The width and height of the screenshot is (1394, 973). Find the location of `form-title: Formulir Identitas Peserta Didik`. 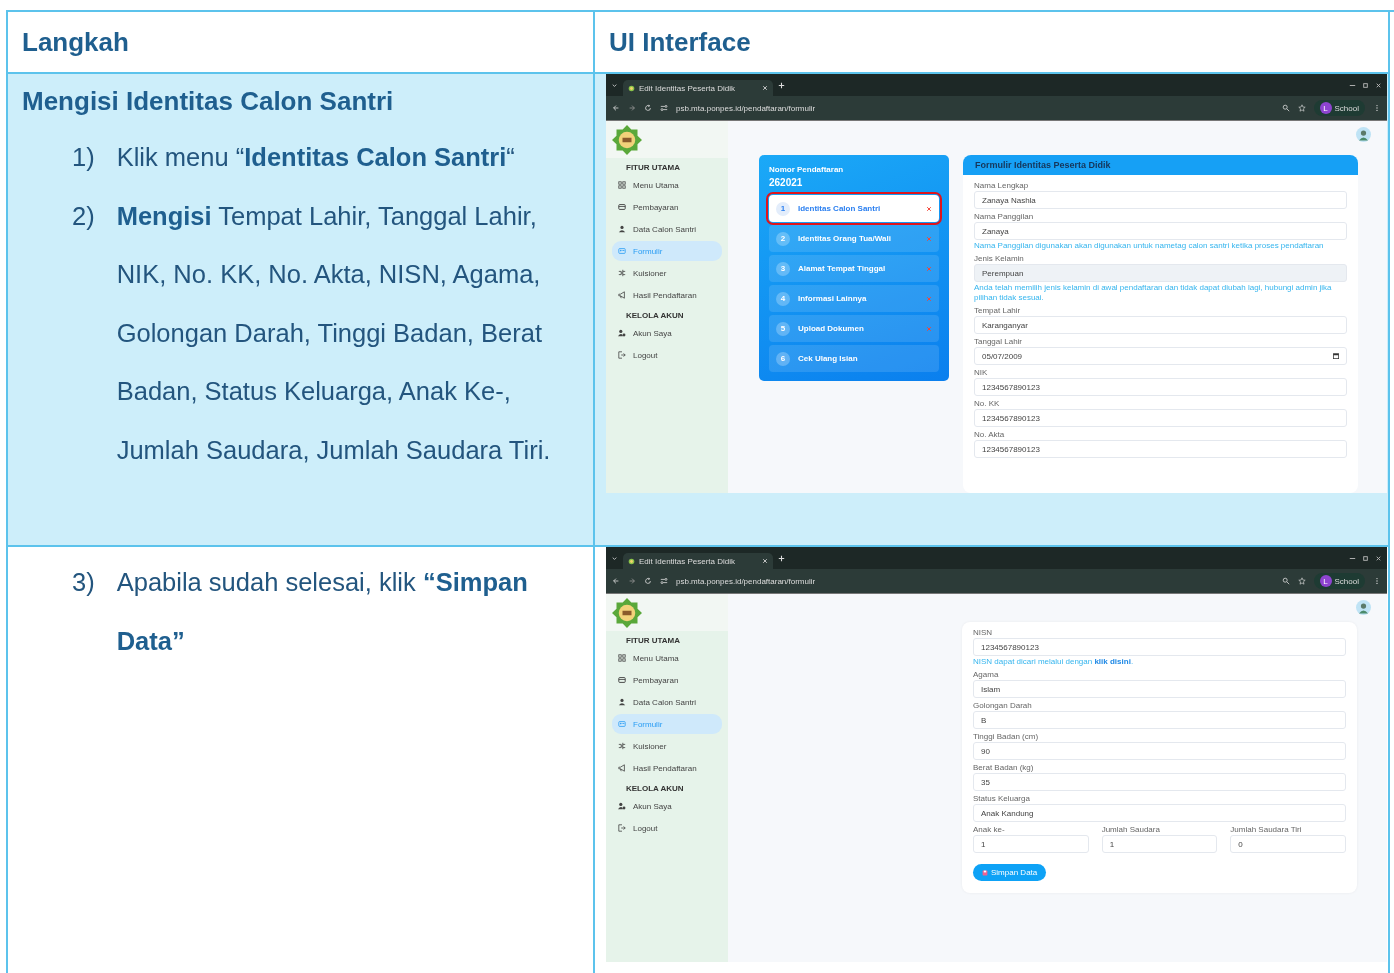

form-title: Formulir Identitas Peserta Didik is located at coordinates (1160, 165).